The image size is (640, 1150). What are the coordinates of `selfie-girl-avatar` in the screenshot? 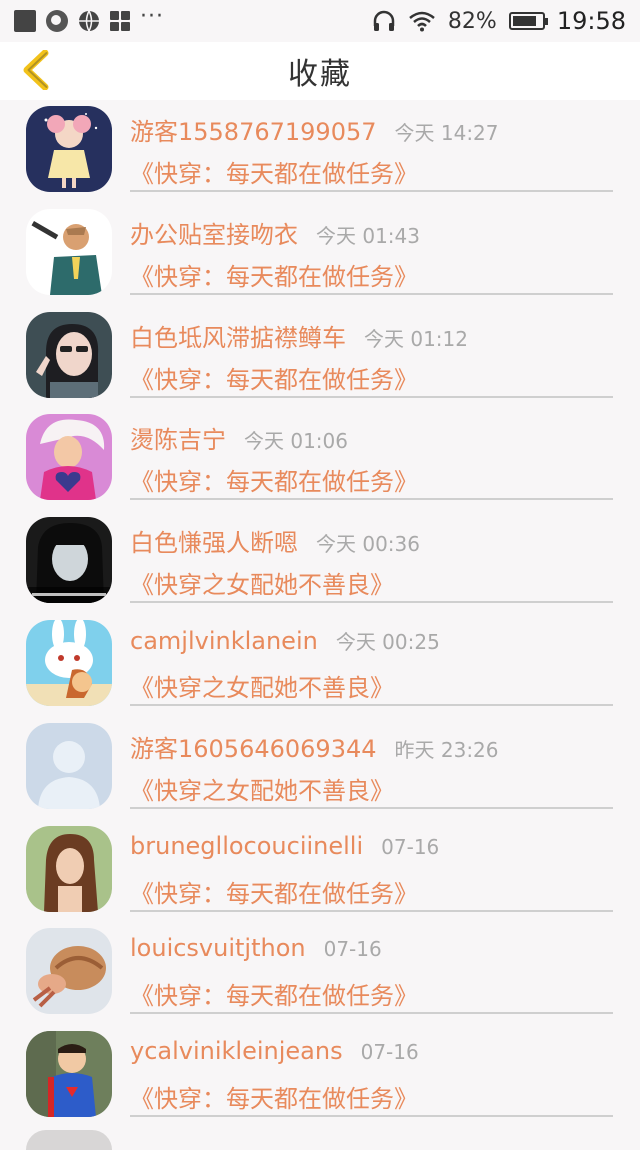 It's located at (69, 354).